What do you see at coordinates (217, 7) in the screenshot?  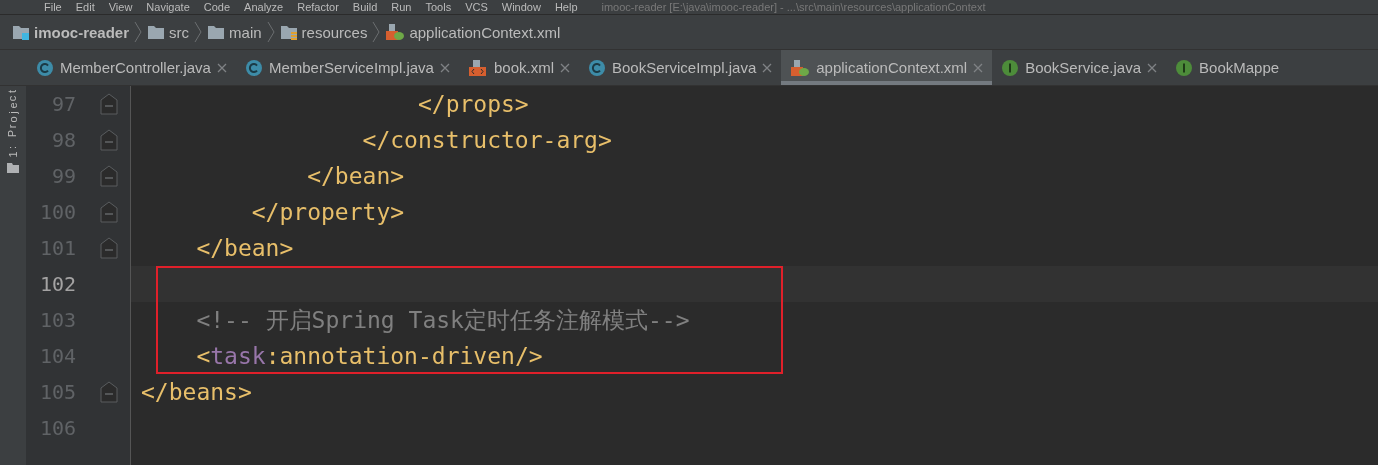 I see `menu-item: Code` at bounding box center [217, 7].